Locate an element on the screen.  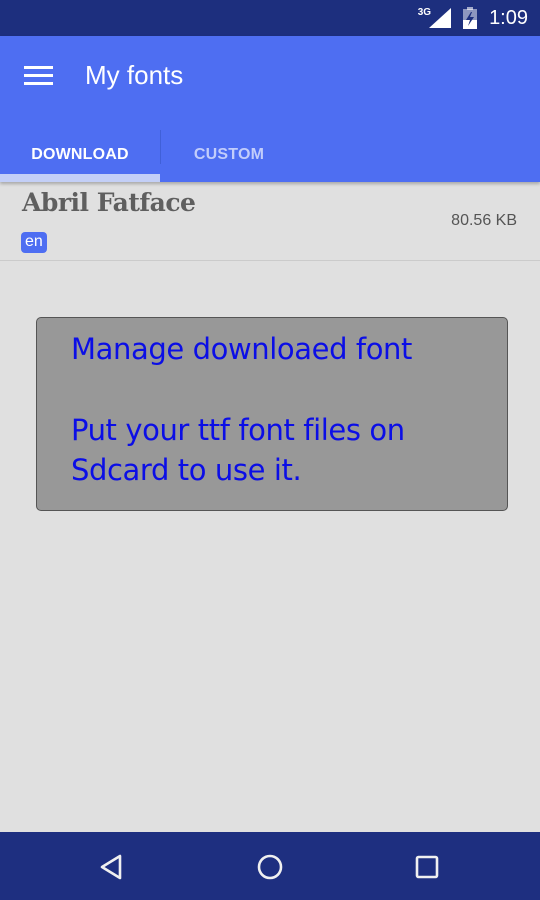
network-type: 3G is located at coordinates (424, 12).